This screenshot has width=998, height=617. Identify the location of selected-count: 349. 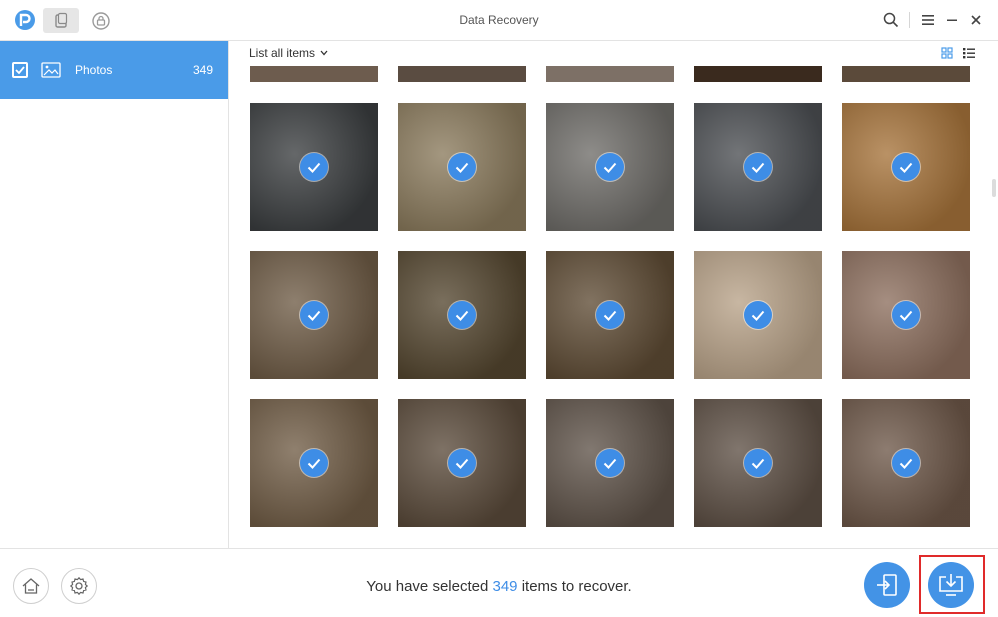
(505, 586).